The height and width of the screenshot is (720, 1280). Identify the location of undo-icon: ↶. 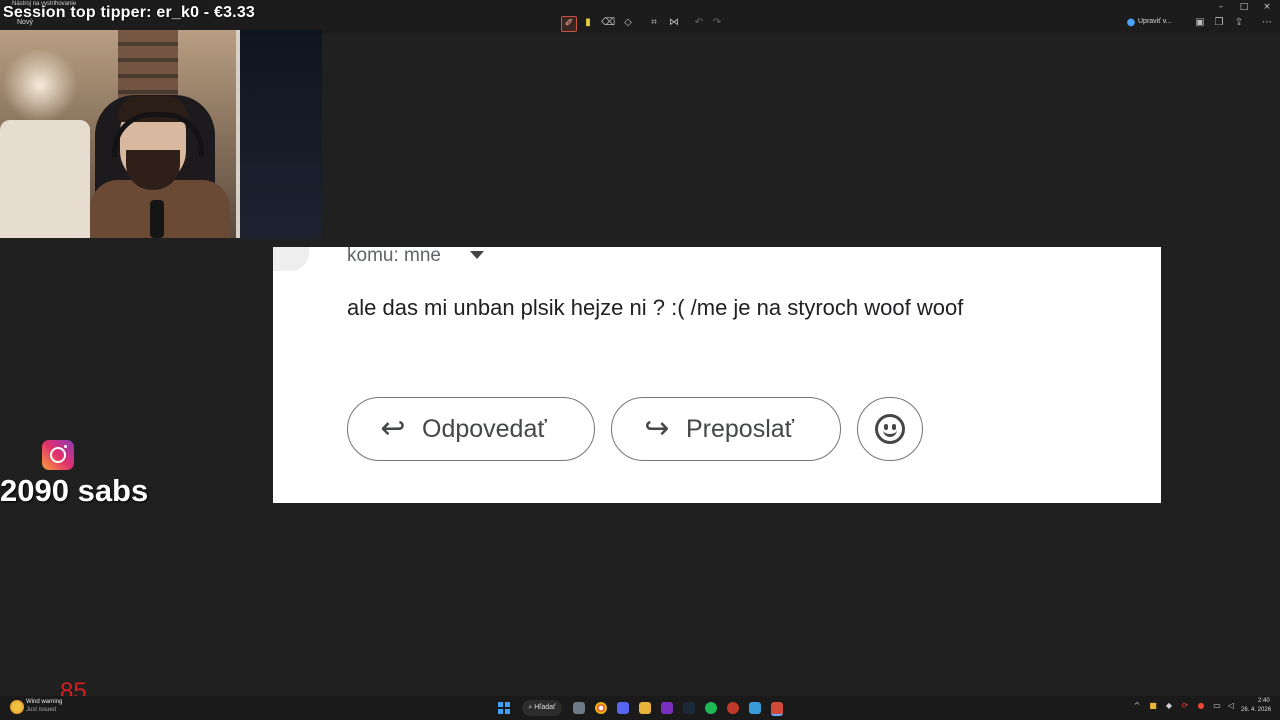
(699, 23).